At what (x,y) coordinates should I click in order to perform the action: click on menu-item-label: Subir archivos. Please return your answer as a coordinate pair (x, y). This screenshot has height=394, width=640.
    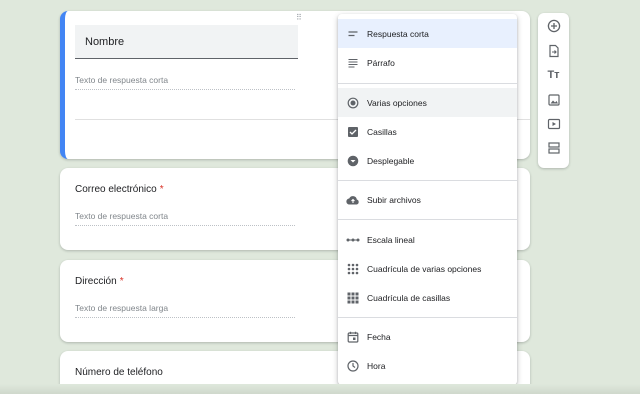
    Looking at the image, I should click on (394, 199).